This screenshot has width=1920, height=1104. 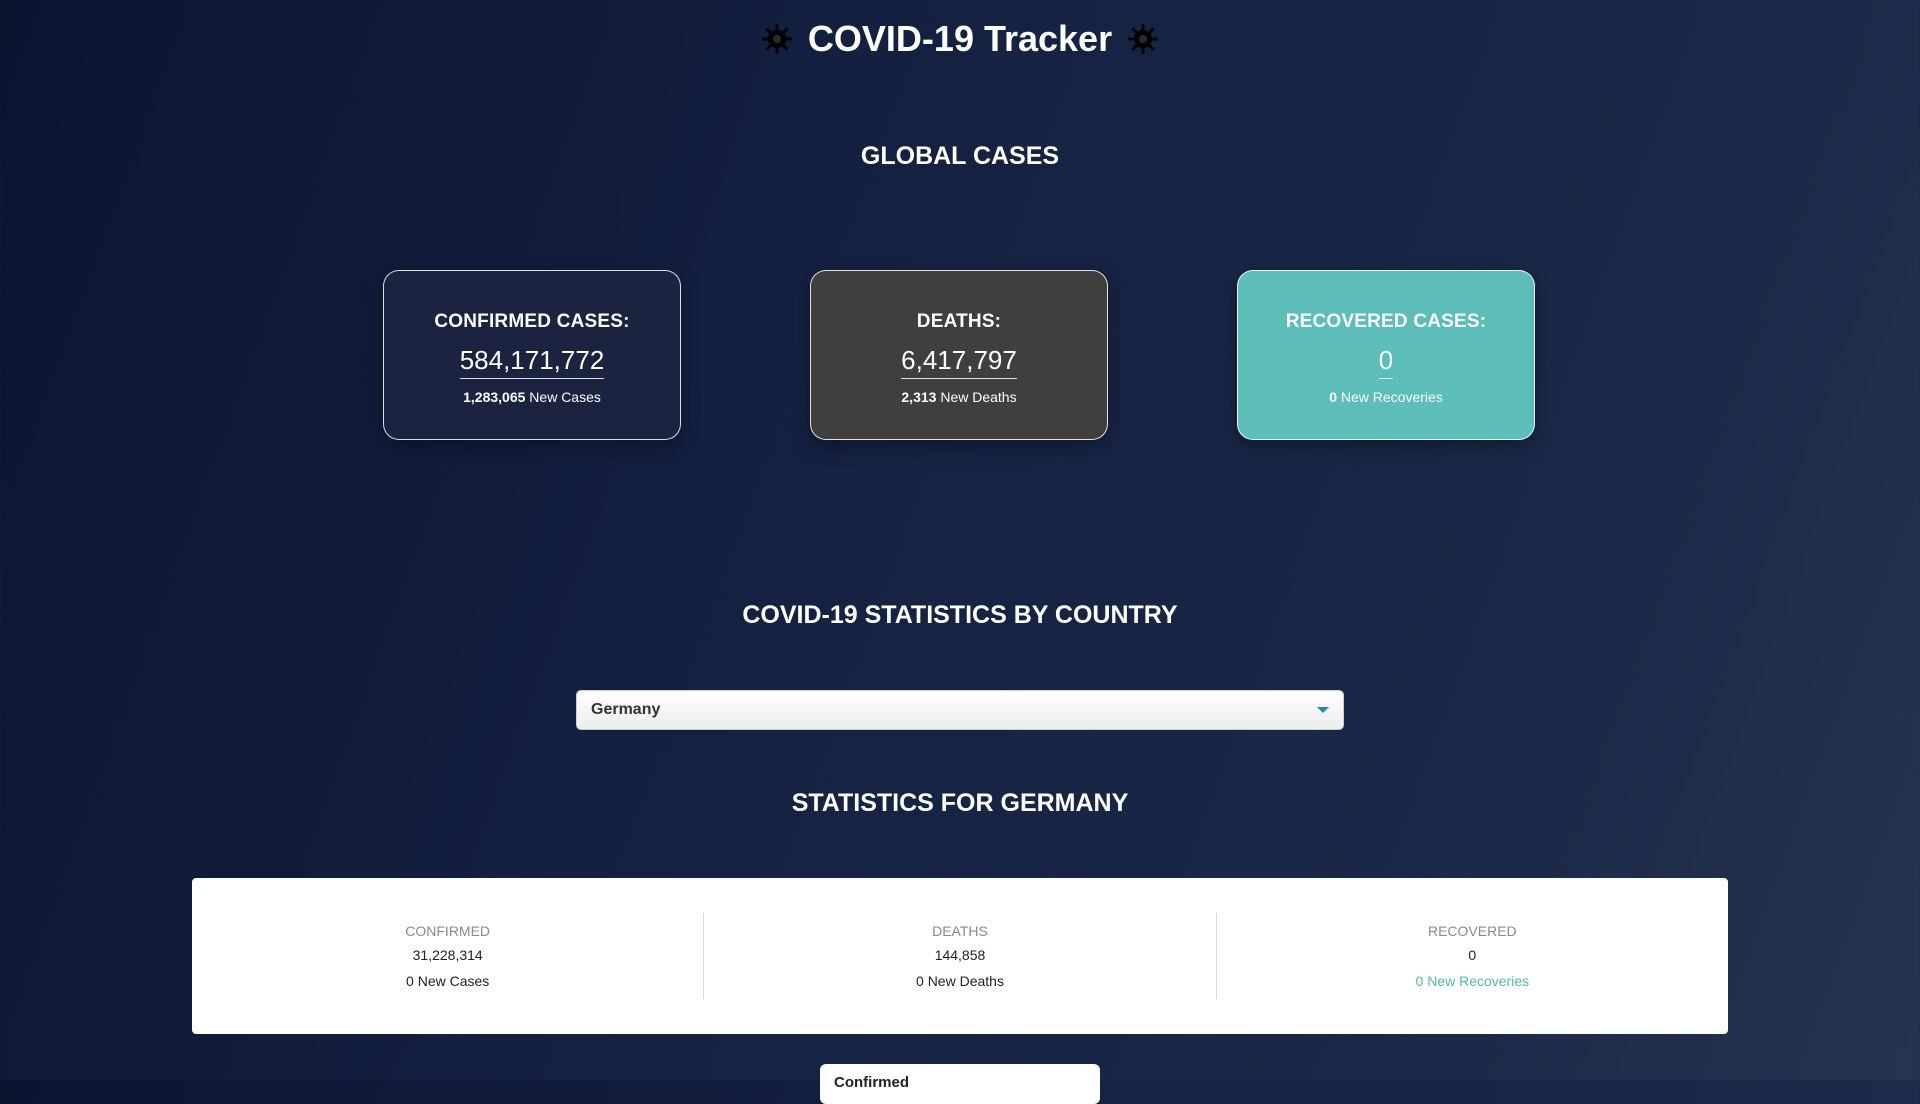 I want to click on country-recovered-value: 0, so click(x=1472, y=955).